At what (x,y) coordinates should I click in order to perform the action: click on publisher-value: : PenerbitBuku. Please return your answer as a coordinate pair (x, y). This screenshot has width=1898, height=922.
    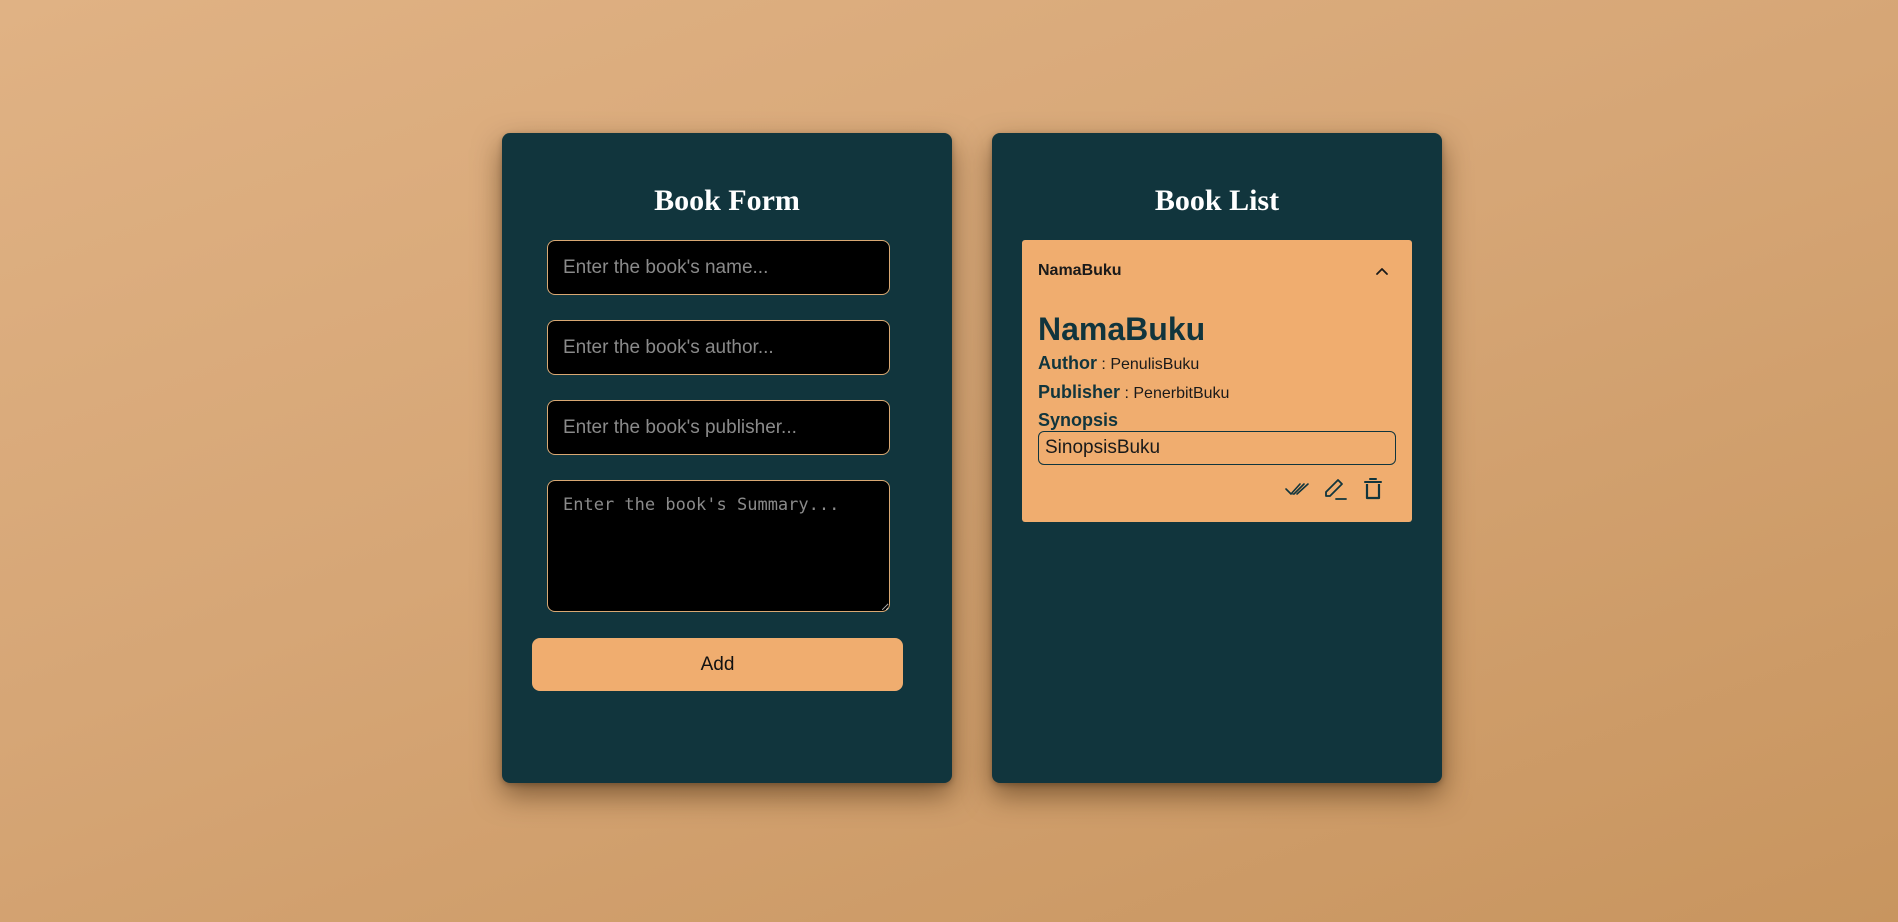
    Looking at the image, I should click on (1175, 393).